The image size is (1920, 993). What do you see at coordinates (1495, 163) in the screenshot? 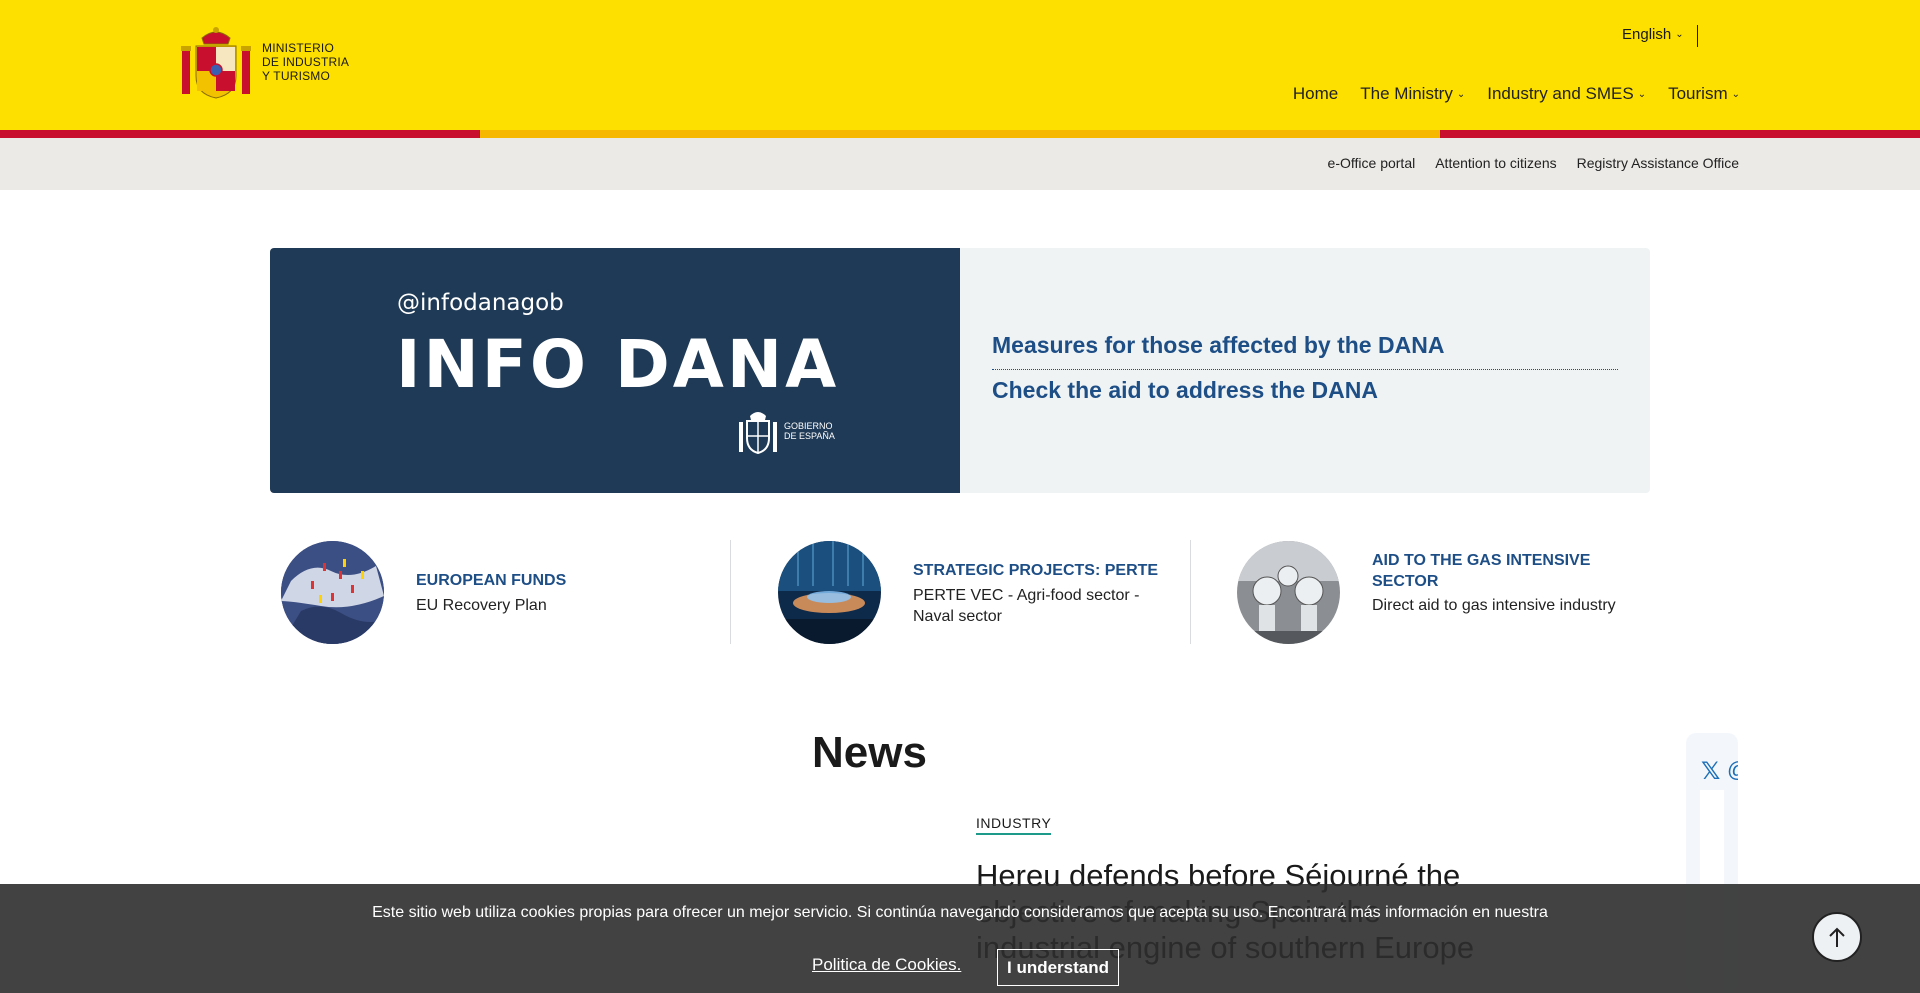
I see `sub-nav-attention-to-citizens: Attention to citizens` at bounding box center [1495, 163].